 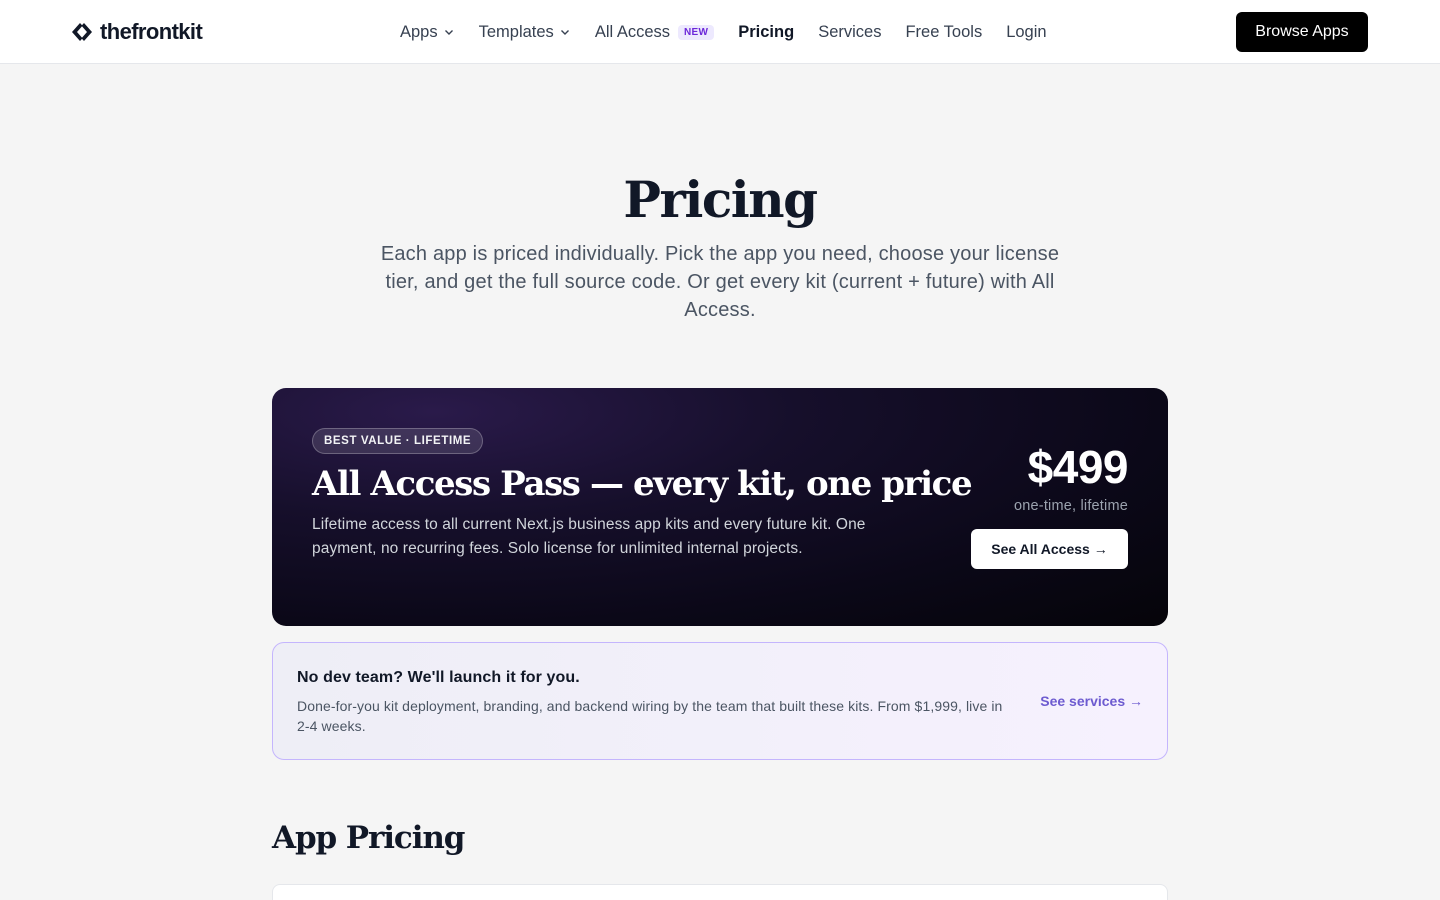 I want to click on nav-item-label: Login, so click(x=1026, y=31).